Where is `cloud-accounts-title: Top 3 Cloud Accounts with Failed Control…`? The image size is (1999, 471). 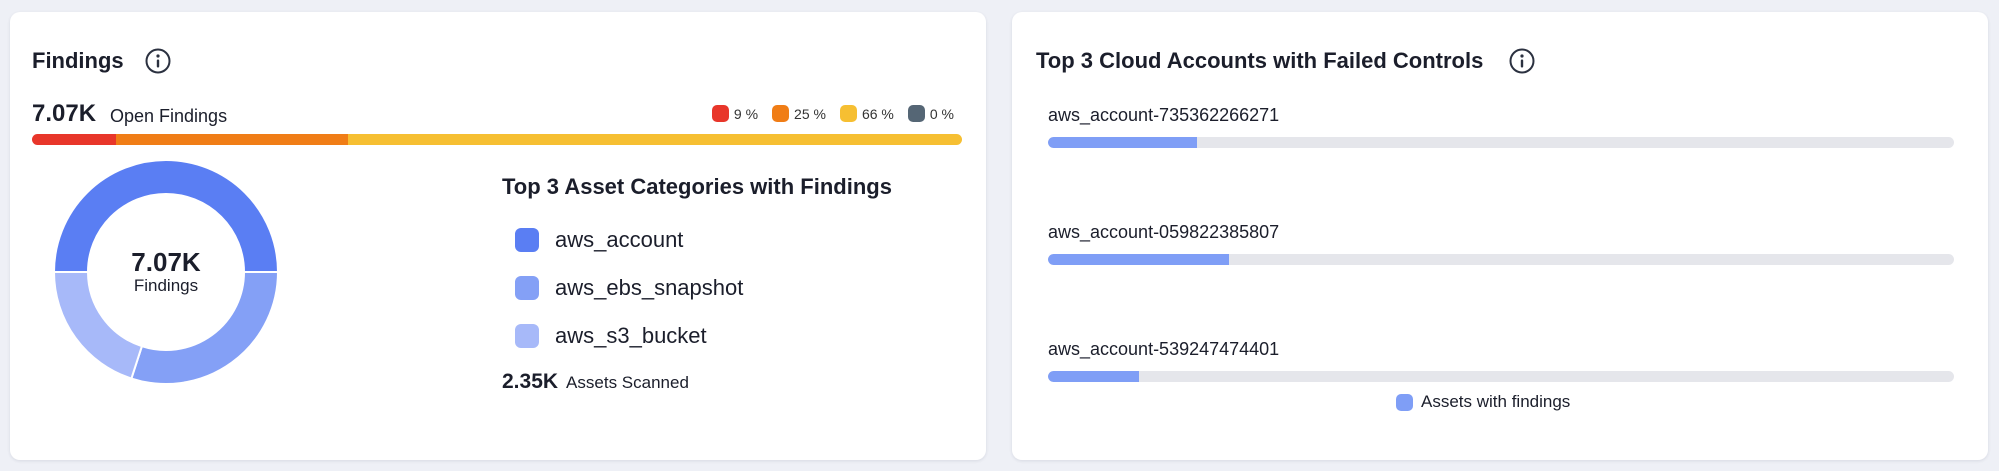 cloud-accounts-title: Top 3 Cloud Accounts with Failed Control… is located at coordinates (1260, 60).